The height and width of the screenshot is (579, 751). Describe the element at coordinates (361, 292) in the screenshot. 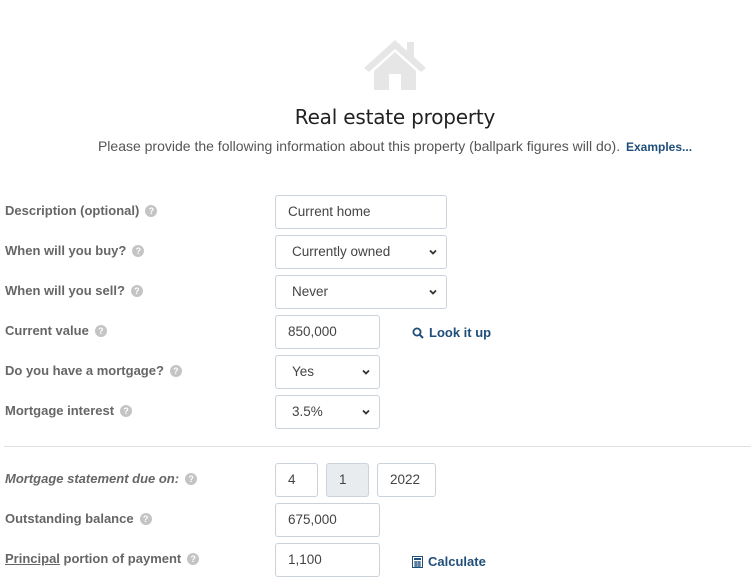

I see `sell-select: Never` at that location.